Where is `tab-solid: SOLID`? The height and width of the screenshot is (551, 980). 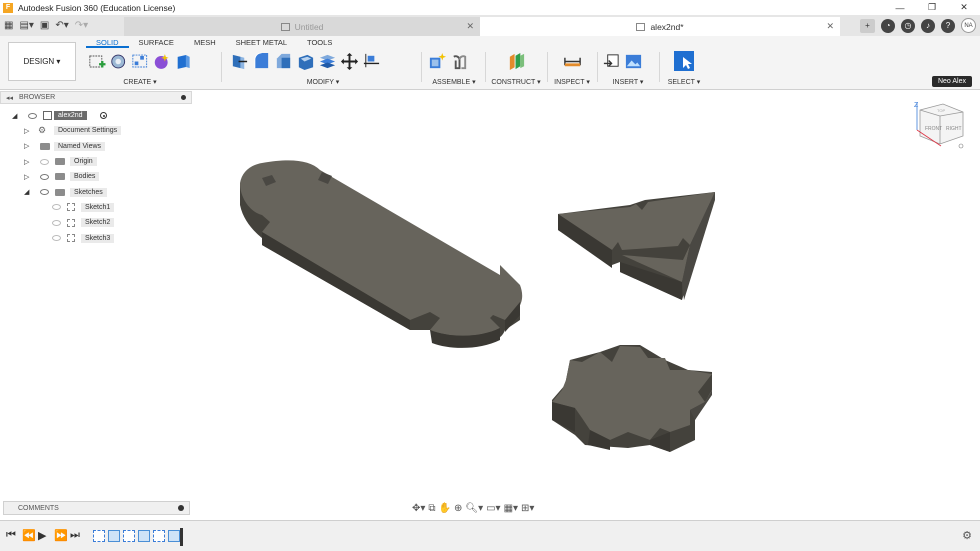 tab-solid: SOLID is located at coordinates (107, 43).